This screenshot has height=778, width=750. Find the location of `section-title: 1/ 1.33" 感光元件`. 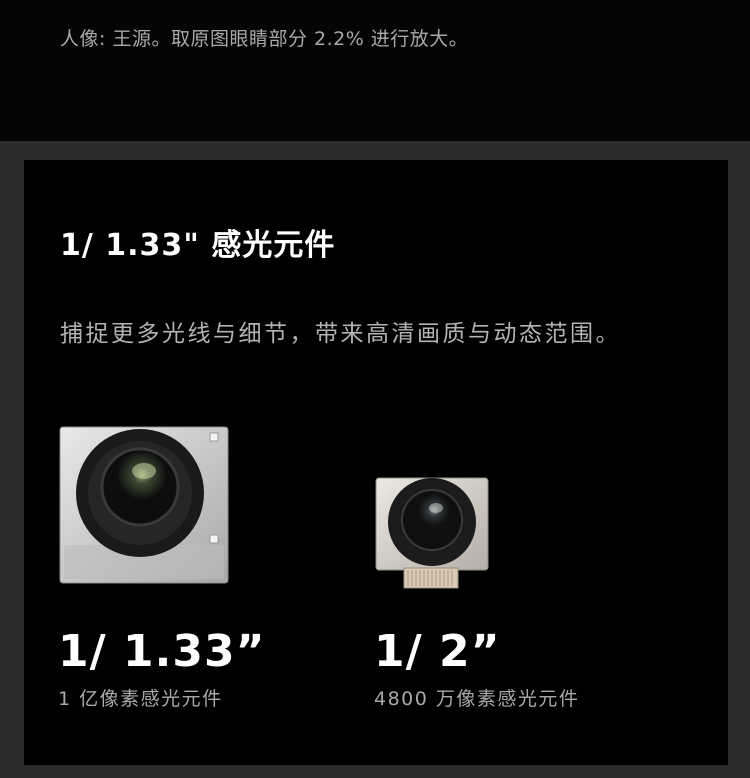

section-title: 1/ 1.33" 感光元件 is located at coordinates (198, 245).